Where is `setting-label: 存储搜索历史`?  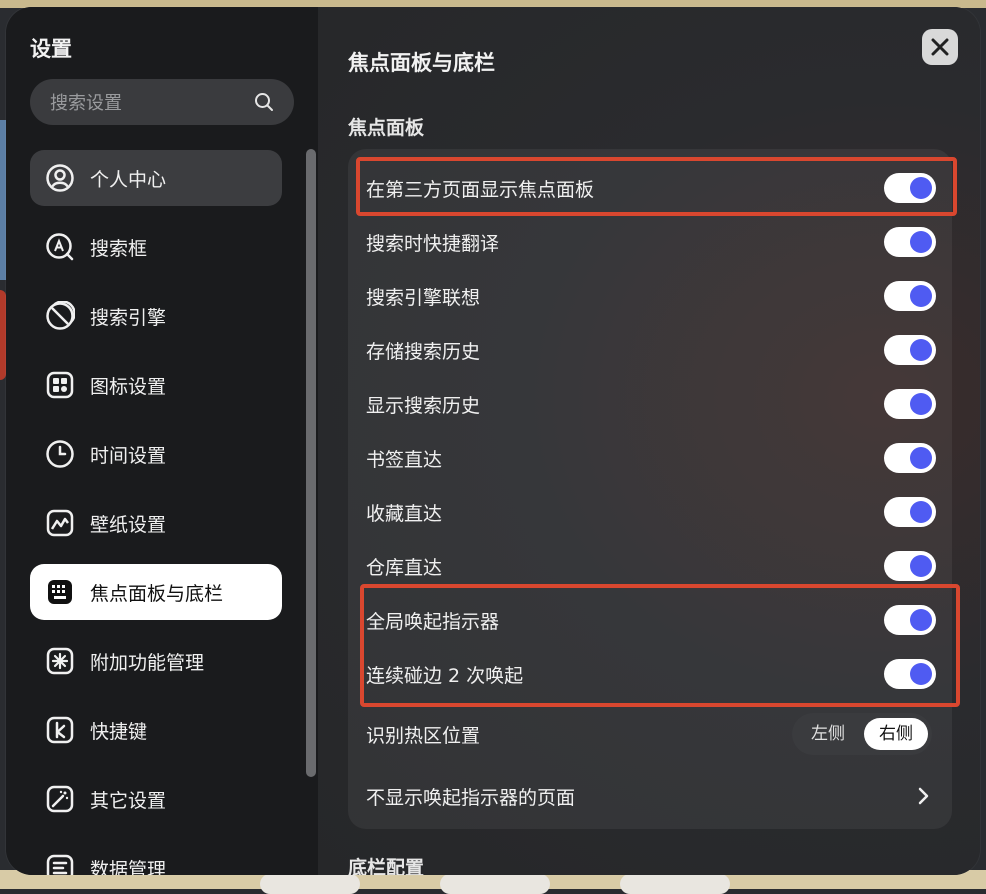
setting-label: 存储搜索历史 is located at coordinates (423, 351).